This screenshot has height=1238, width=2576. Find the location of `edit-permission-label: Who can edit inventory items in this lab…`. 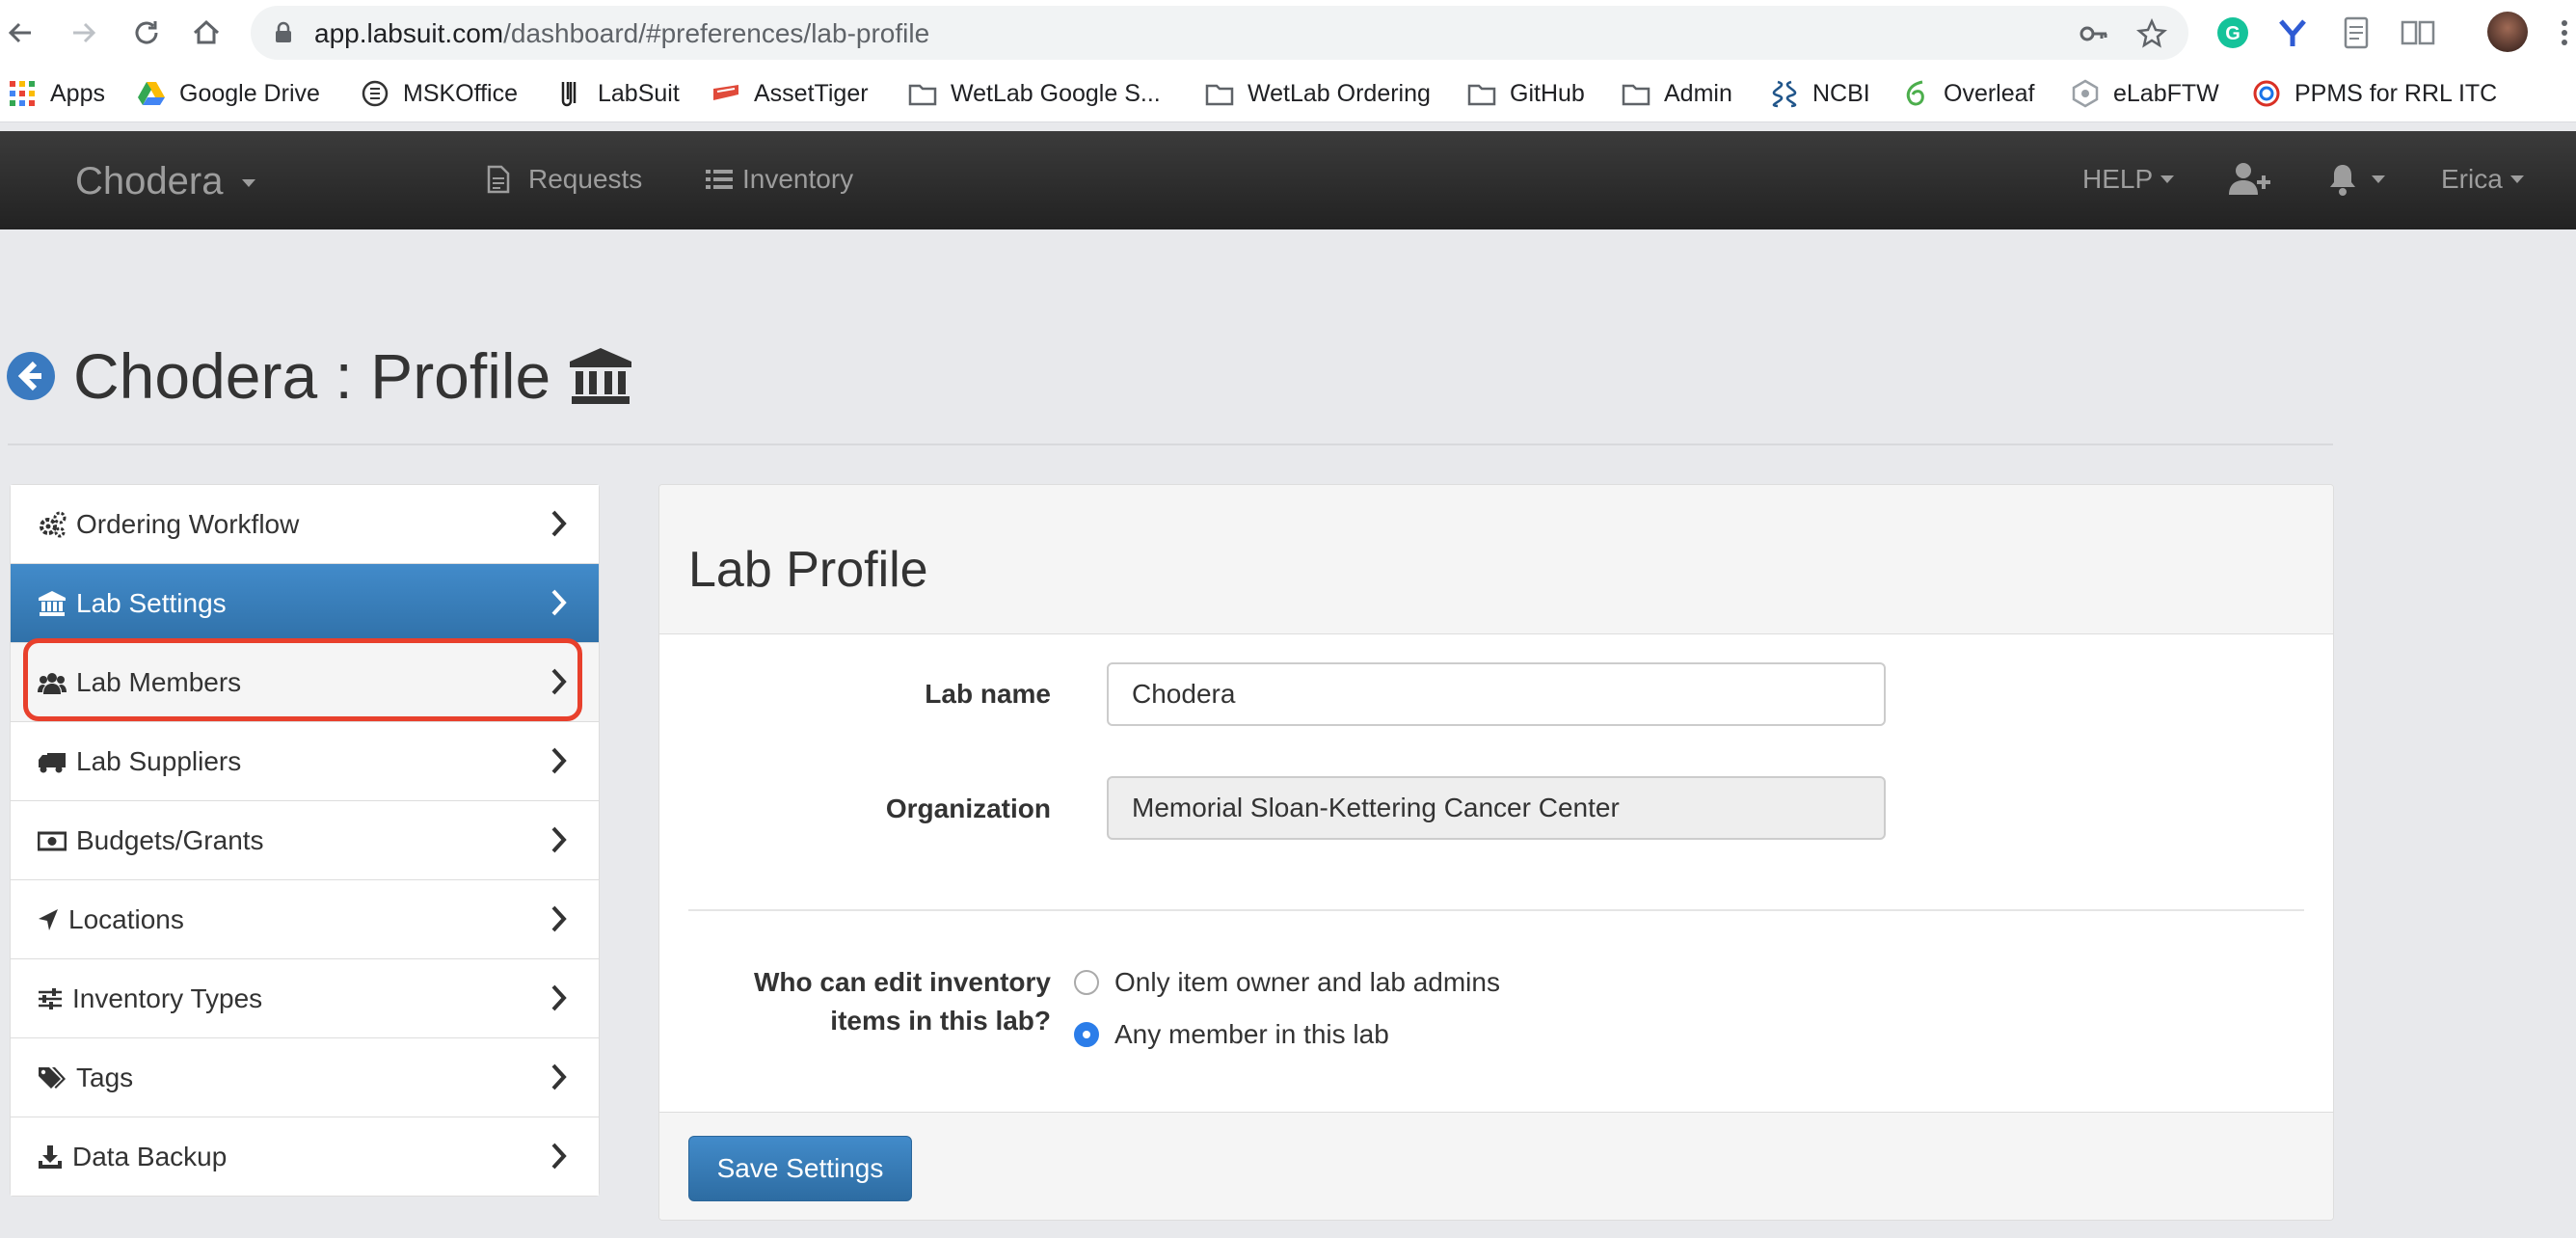

edit-permission-label: Who can edit inventory items in this lab… is located at coordinates (902, 1002).